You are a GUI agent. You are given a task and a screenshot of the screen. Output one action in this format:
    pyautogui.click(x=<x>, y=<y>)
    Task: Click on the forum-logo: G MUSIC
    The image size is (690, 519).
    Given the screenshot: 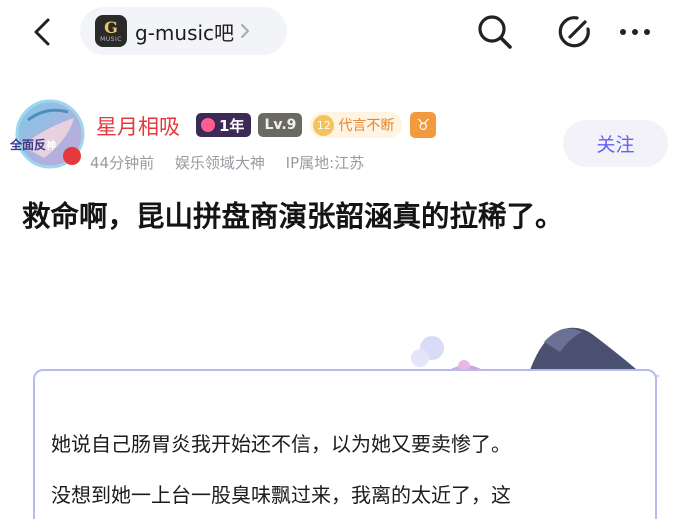 What is the action you would take?
    pyautogui.click(x=111, y=31)
    